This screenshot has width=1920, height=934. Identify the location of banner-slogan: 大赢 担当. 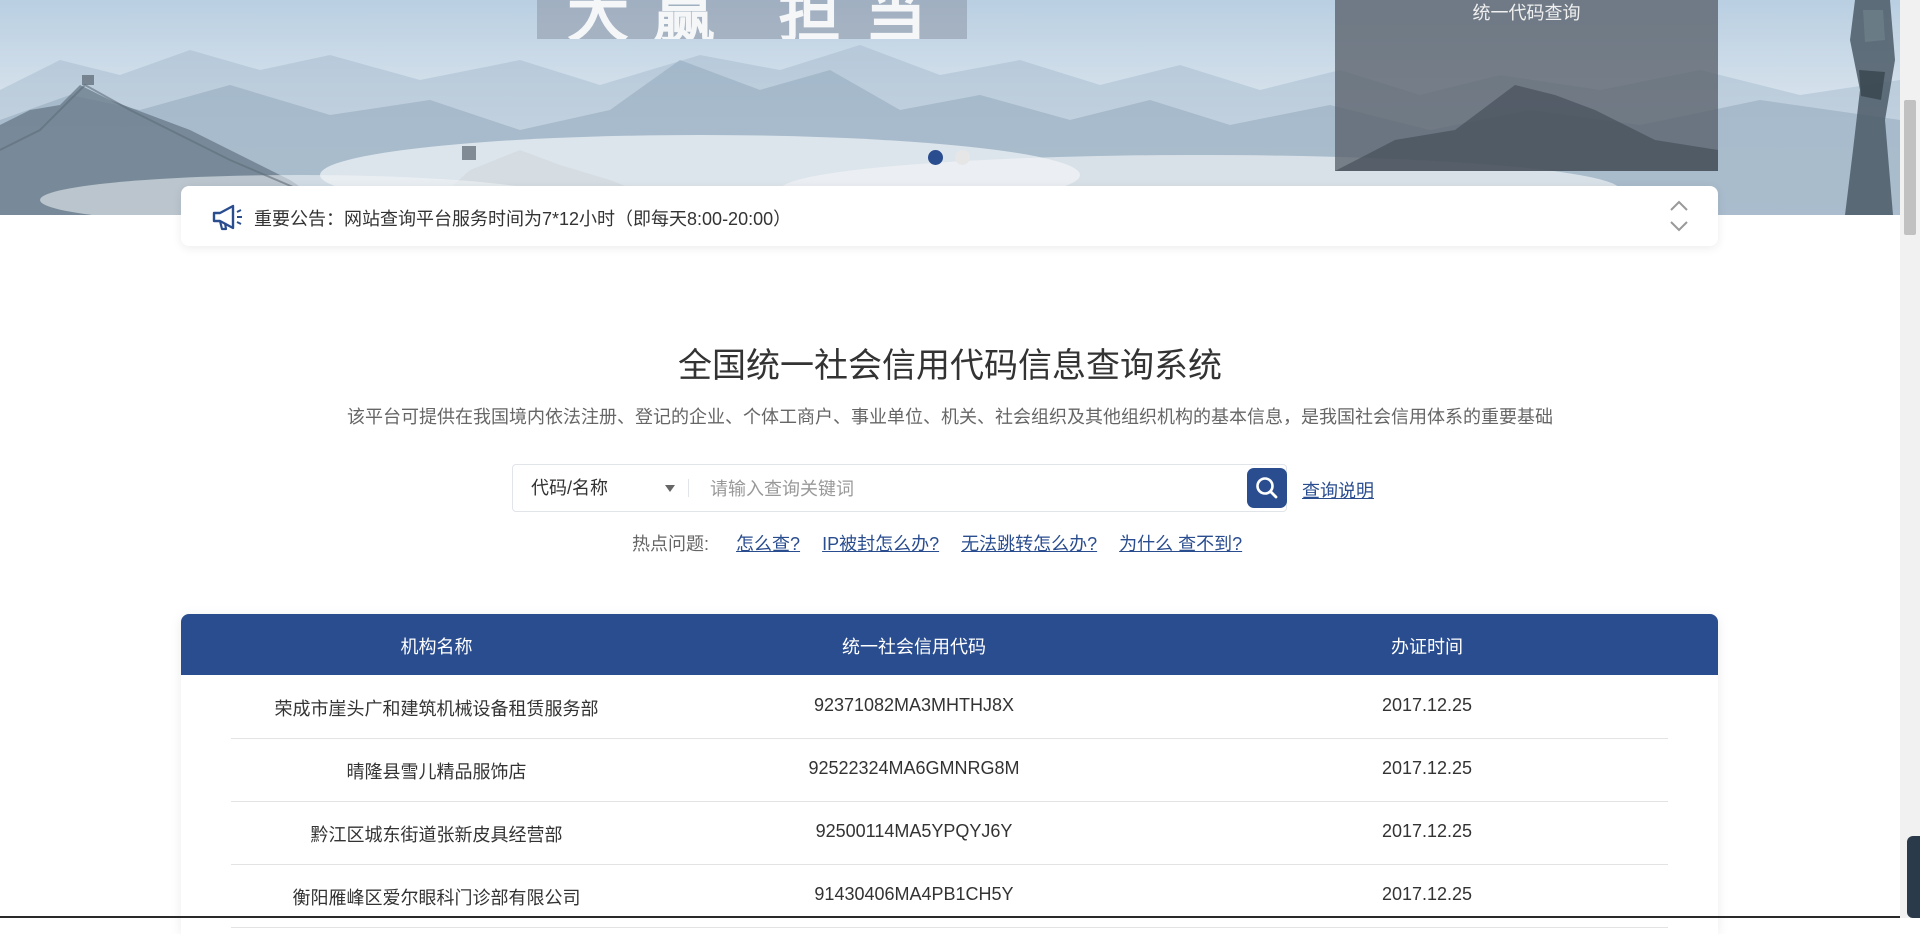
(752, 19).